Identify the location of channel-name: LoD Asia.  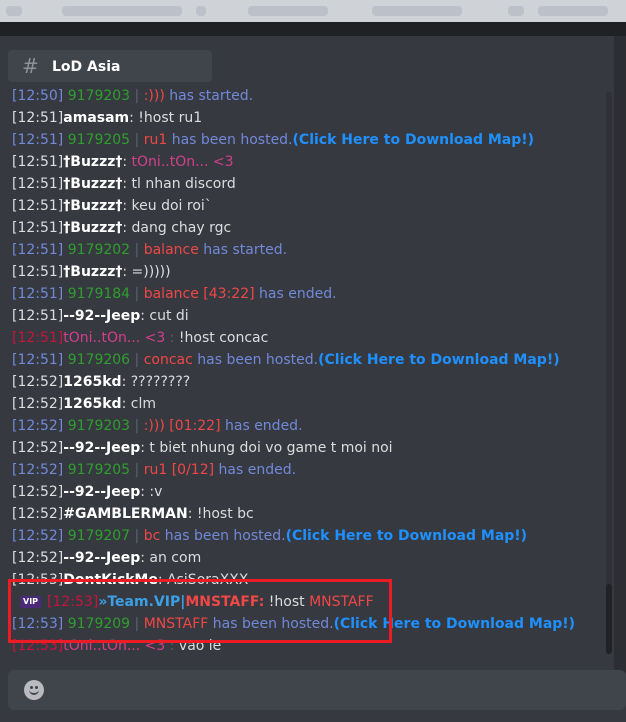
(86, 67).